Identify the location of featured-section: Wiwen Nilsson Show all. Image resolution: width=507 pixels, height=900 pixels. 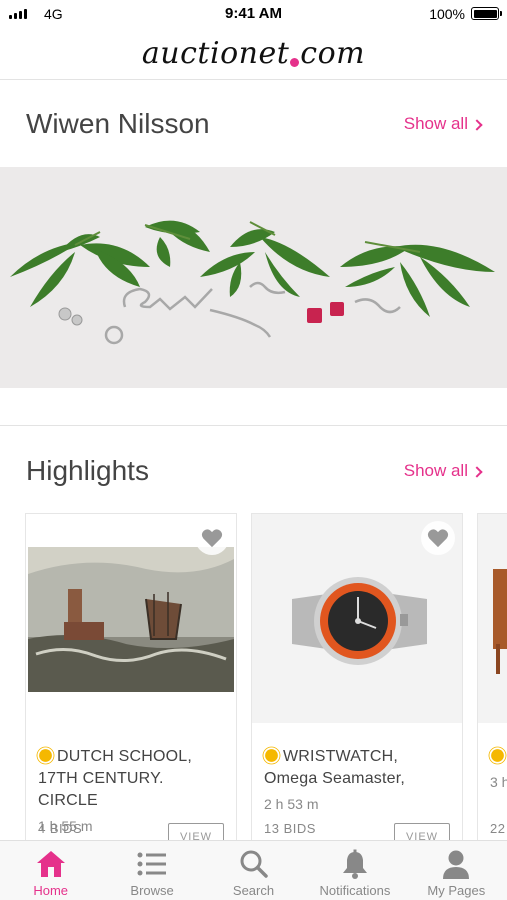
(253, 124).